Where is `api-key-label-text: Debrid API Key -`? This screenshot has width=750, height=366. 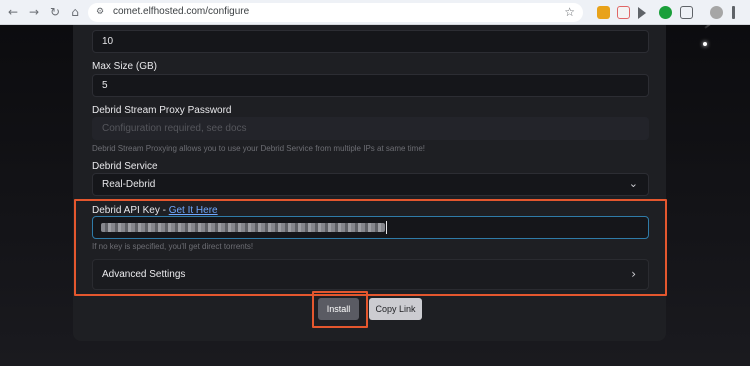 api-key-label-text: Debrid API Key - is located at coordinates (130, 210).